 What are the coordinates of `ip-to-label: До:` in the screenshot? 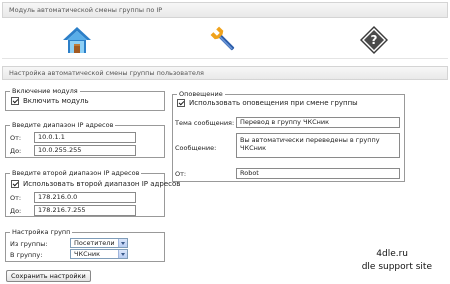 It's located at (16, 151).